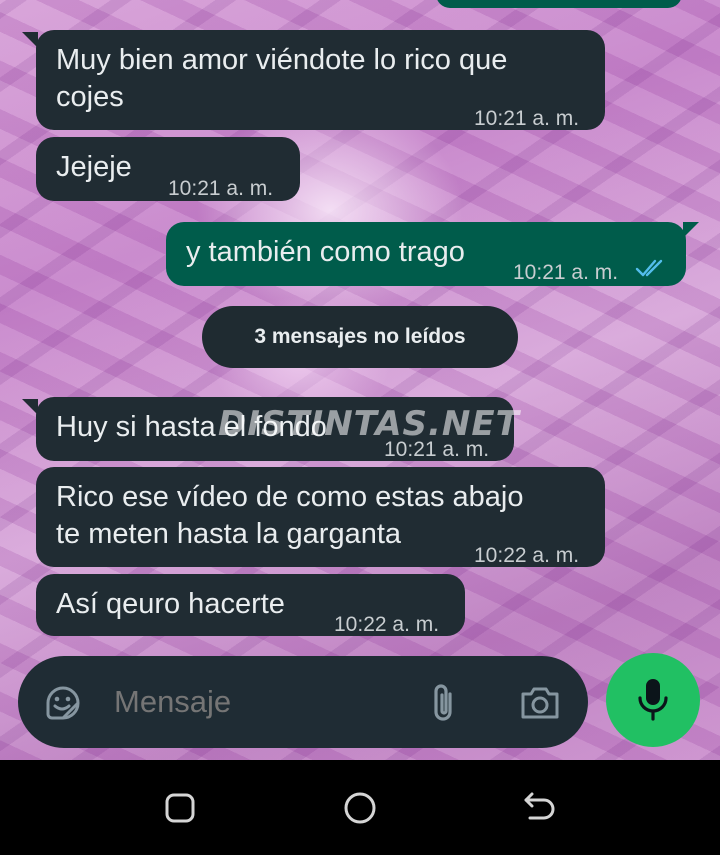 This screenshot has height=855, width=720. I want to click on message-bubble-incoming: Así qeuro hacerte 10:22 a. m., so click(250, 605).